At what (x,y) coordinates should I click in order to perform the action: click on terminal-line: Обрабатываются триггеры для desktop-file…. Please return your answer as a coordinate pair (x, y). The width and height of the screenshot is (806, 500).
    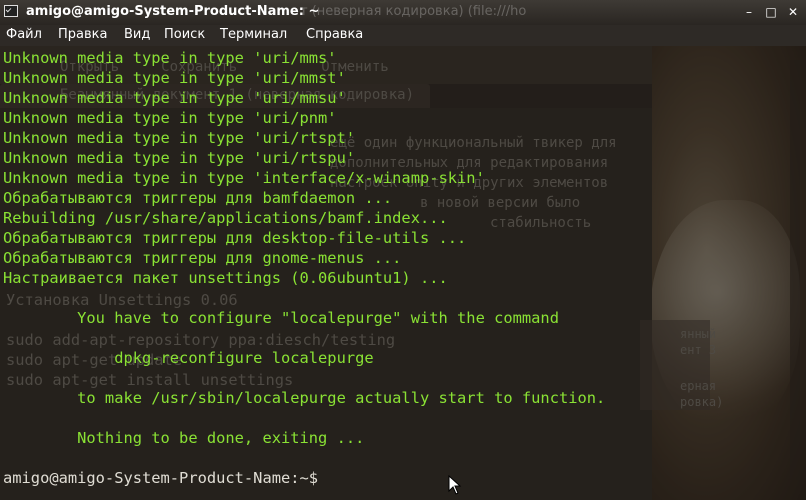
    Looking at the image, I should click on (235, 238).